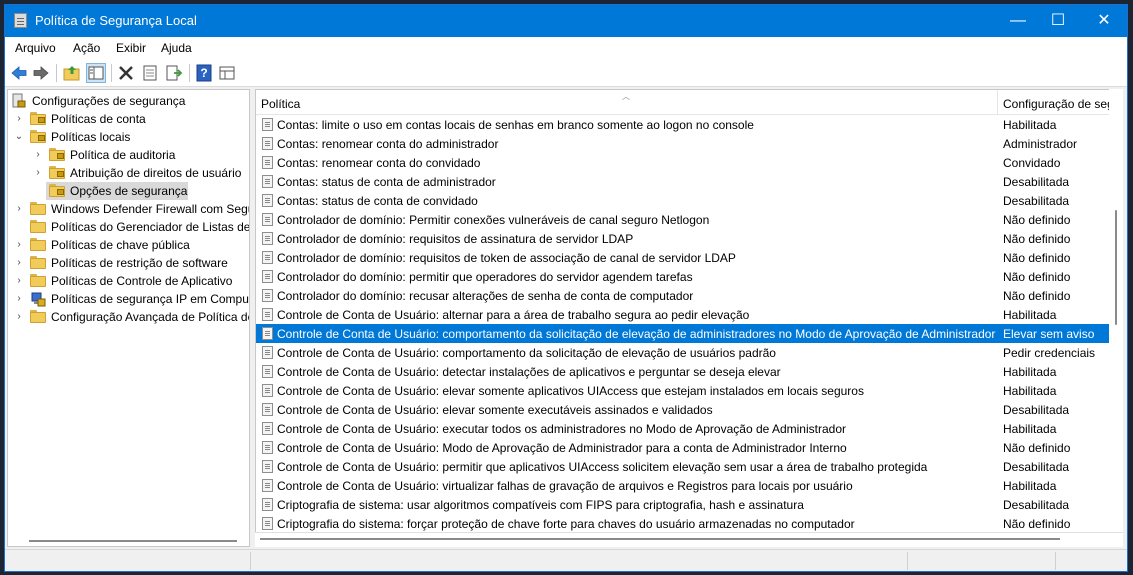  Describe the element at coordinates (86, 48) in the screenshot. I see `menu-acao: Ação` at that location.